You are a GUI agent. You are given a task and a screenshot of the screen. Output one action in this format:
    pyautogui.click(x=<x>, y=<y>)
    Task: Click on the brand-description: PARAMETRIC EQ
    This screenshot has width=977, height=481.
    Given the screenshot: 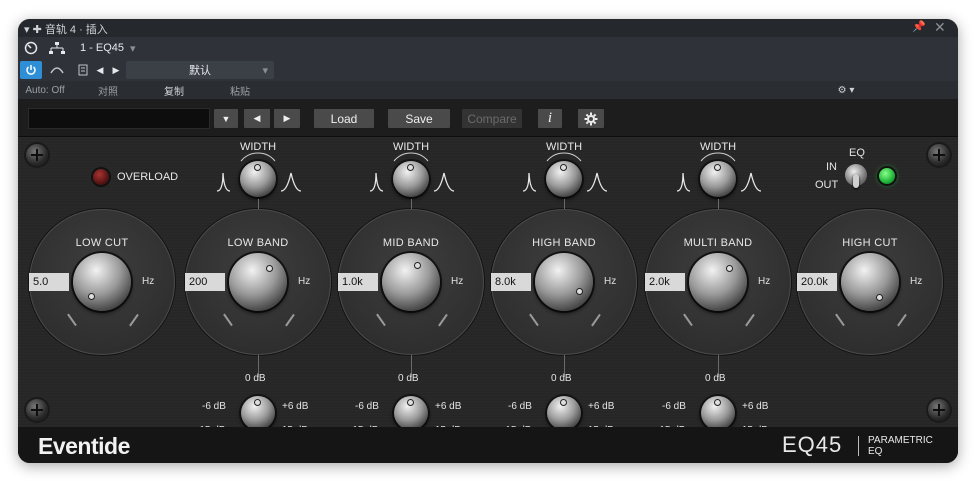 What is the action you would take?
    pyautogui.click(x=900, y=446)
    